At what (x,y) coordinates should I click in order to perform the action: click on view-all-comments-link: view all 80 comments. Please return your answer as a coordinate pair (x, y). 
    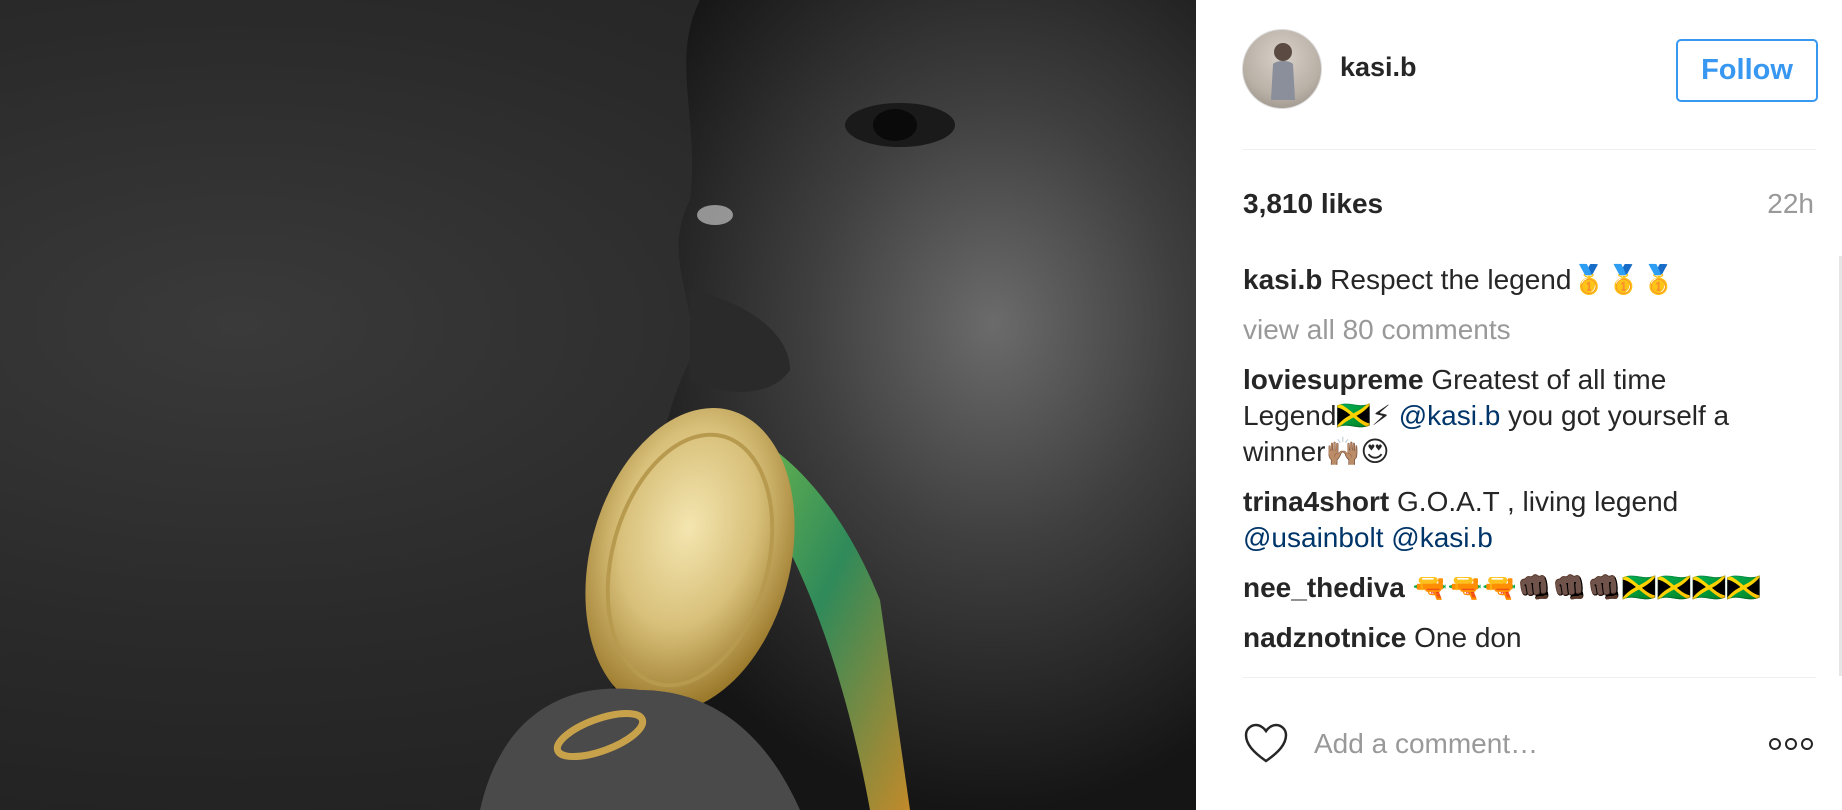
    Looking at the image, I should click on (1503, 330).